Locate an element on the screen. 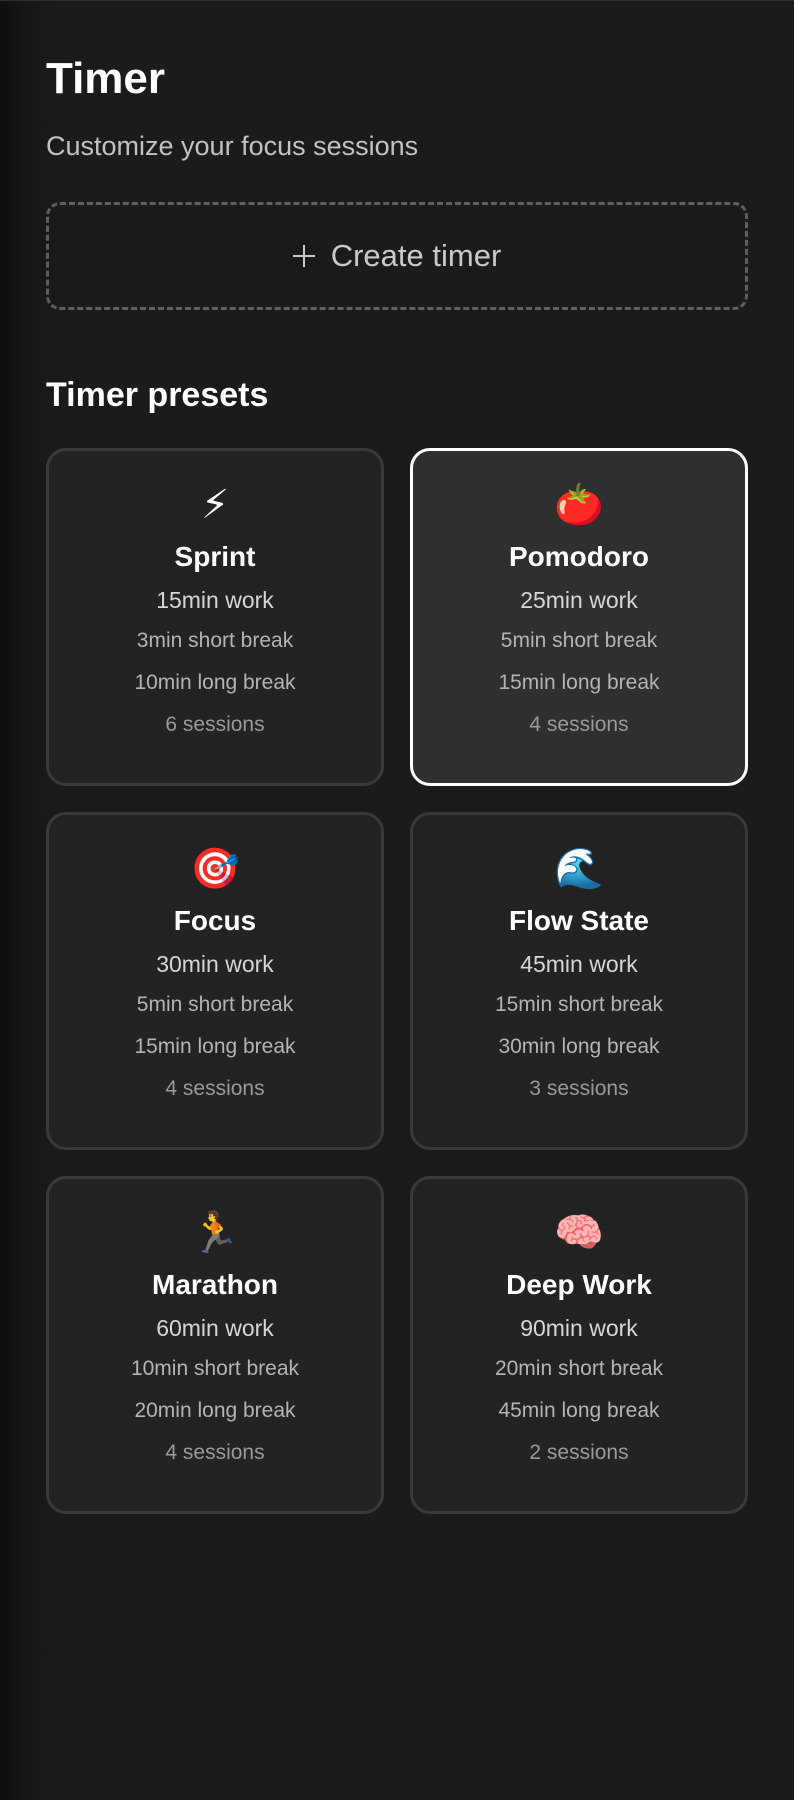  lightning-icon: ⚡ is located at coordinates (215, 505).